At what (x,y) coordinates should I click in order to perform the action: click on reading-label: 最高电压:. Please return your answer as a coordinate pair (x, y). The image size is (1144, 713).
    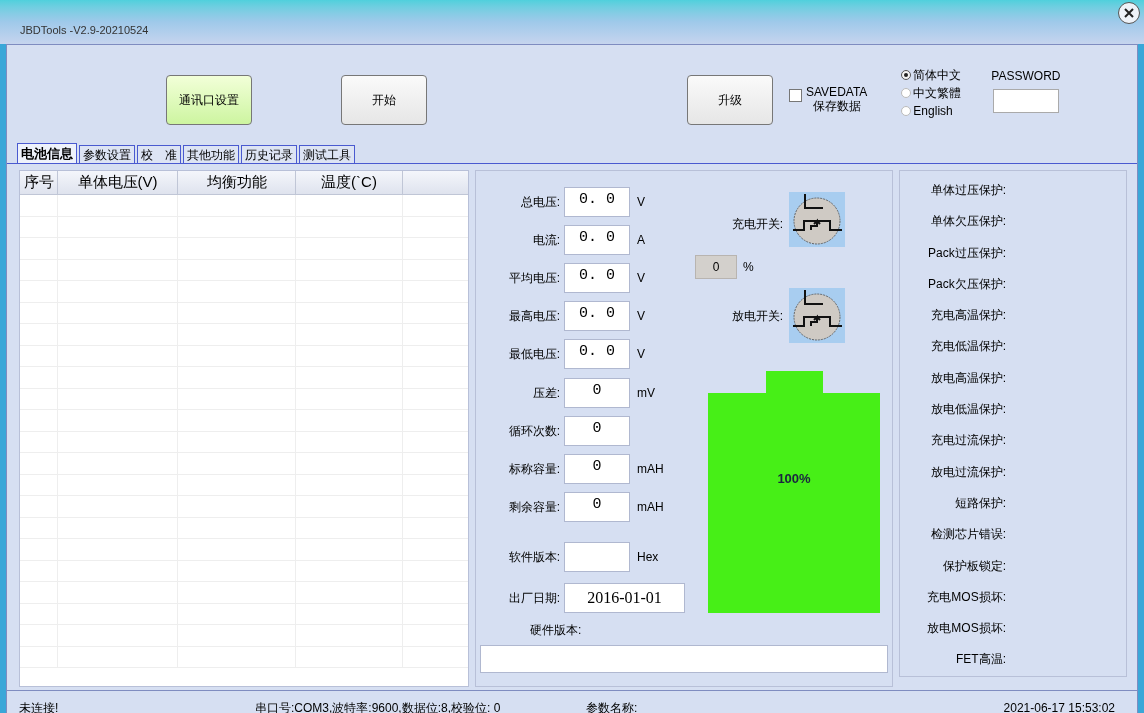
    Looking at the image, I should click on (534, 316).